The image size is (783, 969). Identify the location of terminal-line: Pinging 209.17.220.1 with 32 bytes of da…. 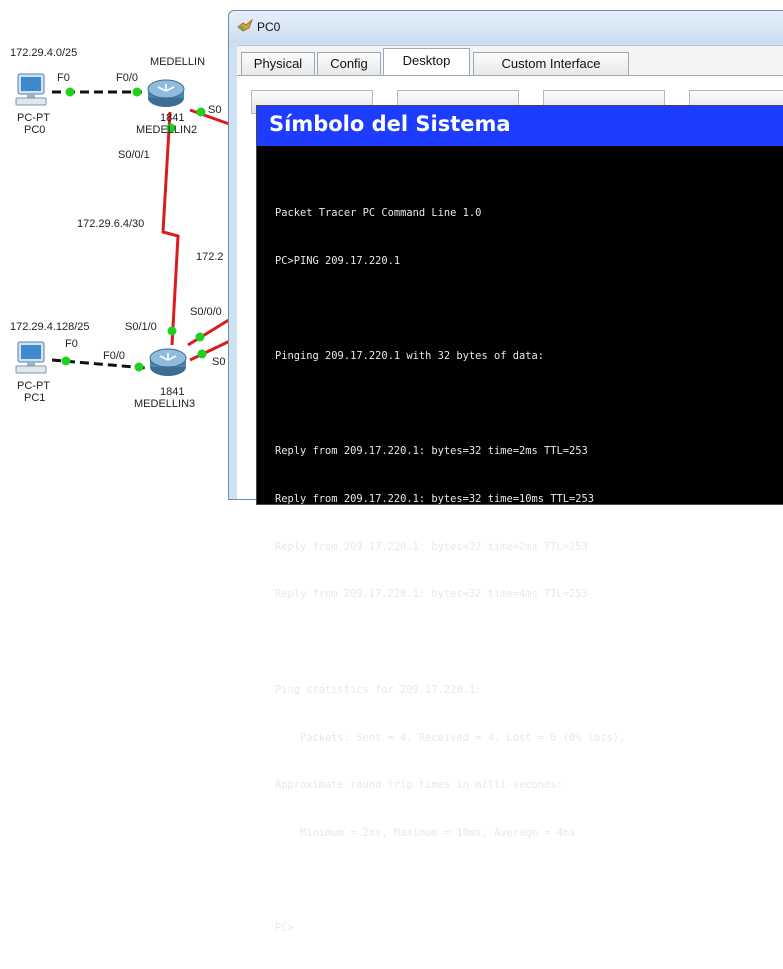
(409, 355).